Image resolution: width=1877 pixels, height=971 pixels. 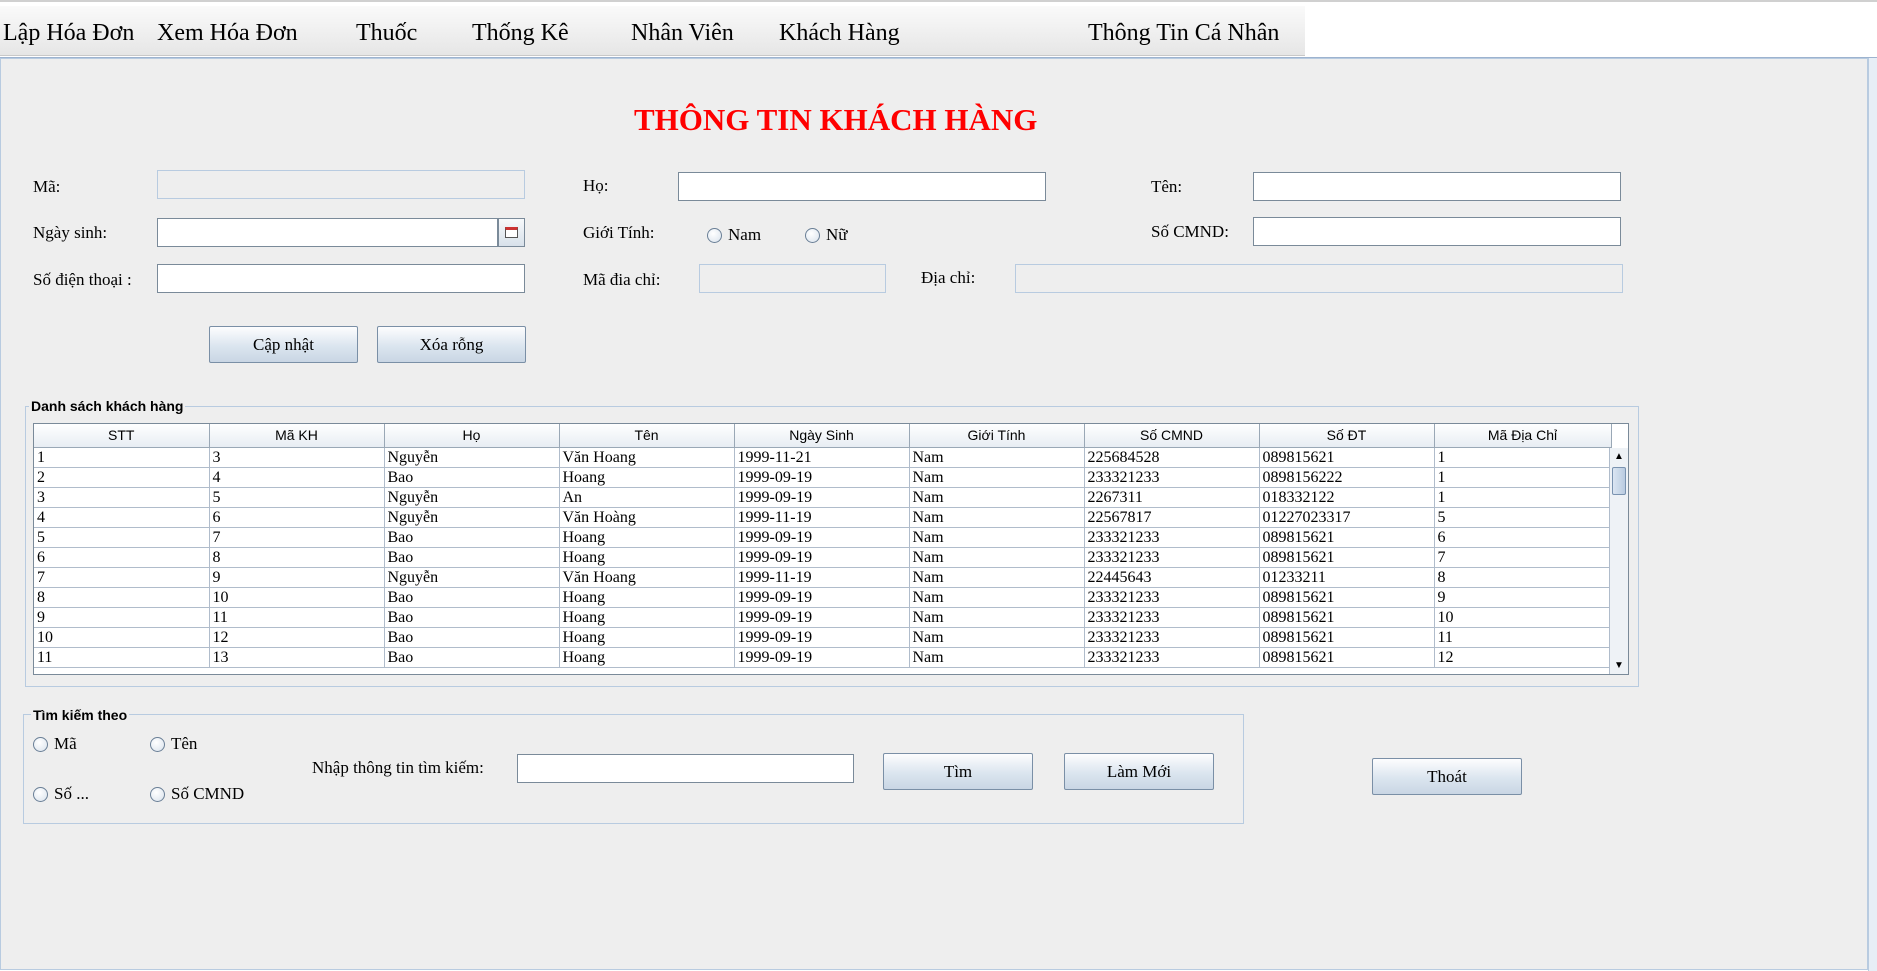 I want to click on column-header: Mã KH, so click(x=297, y=436).